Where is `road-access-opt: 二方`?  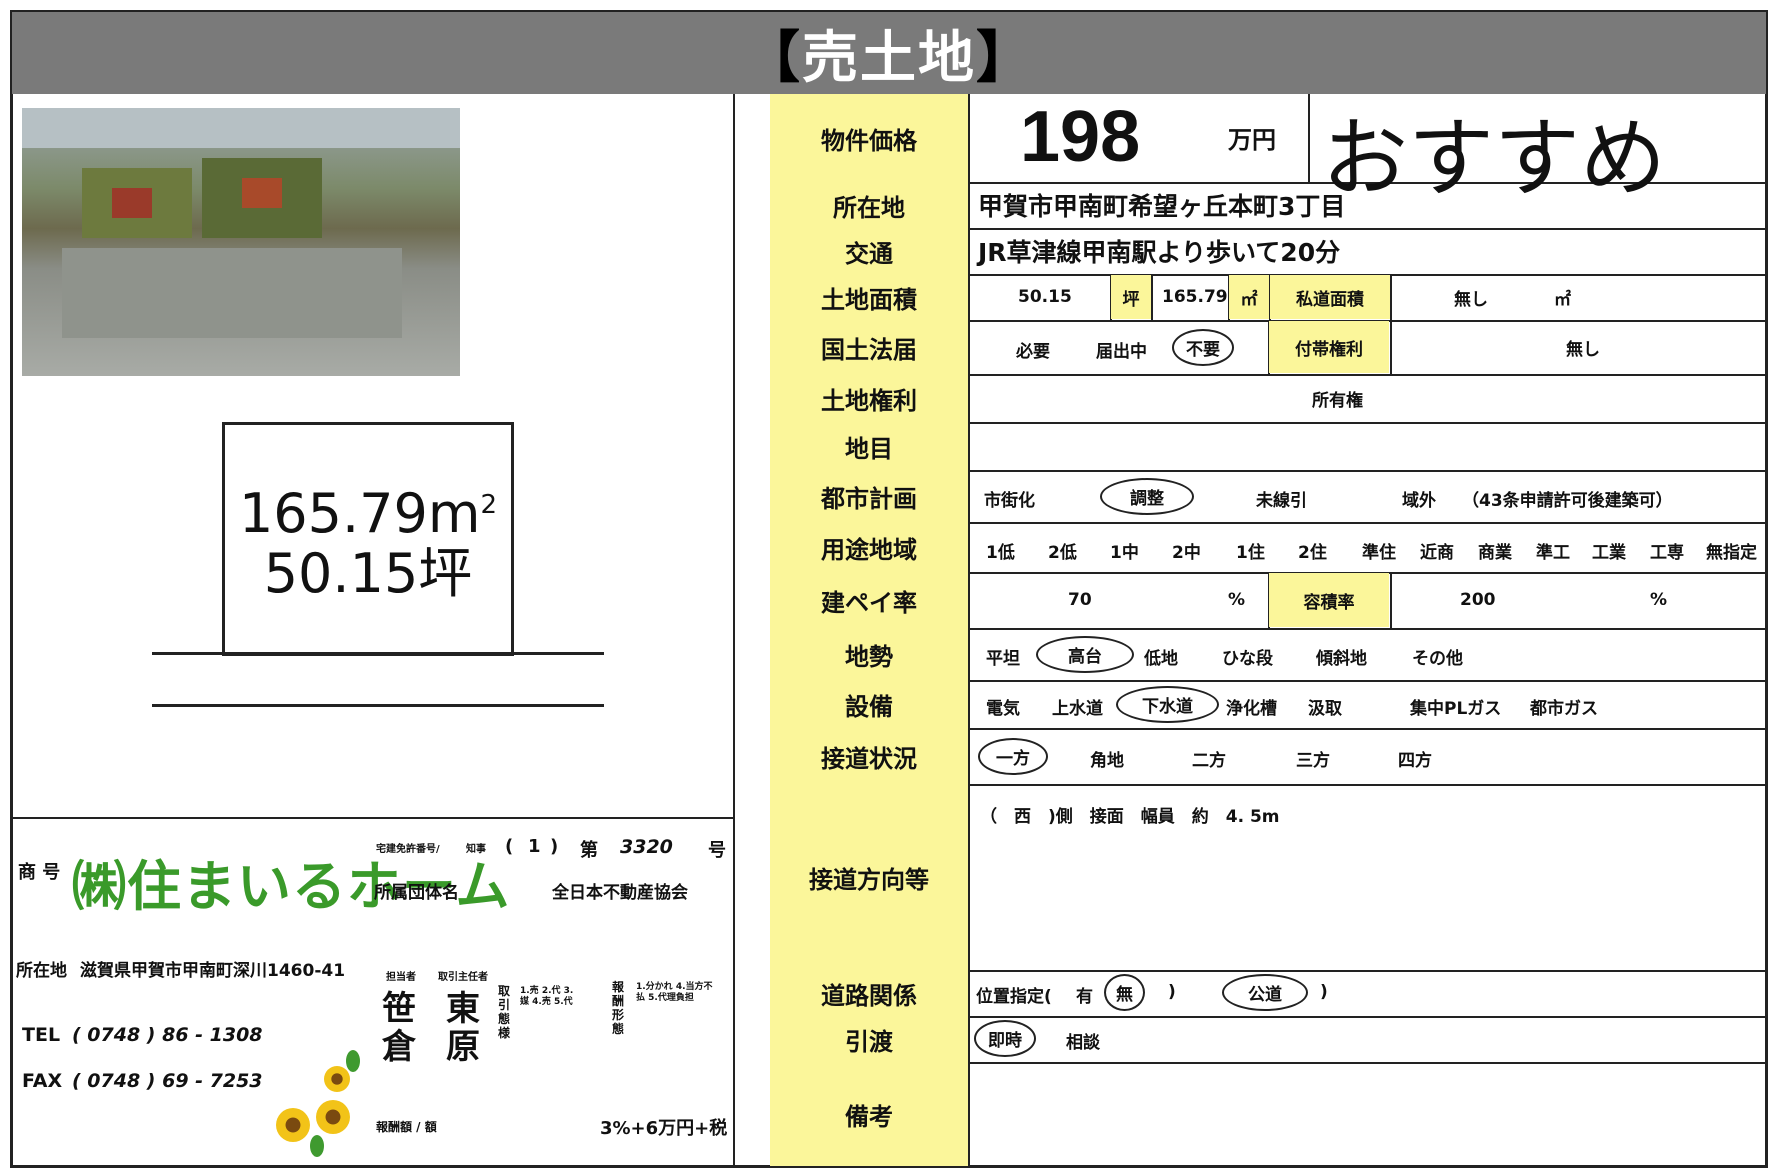
road-access-opt: 二方 is located at coordinates (1209, 761).